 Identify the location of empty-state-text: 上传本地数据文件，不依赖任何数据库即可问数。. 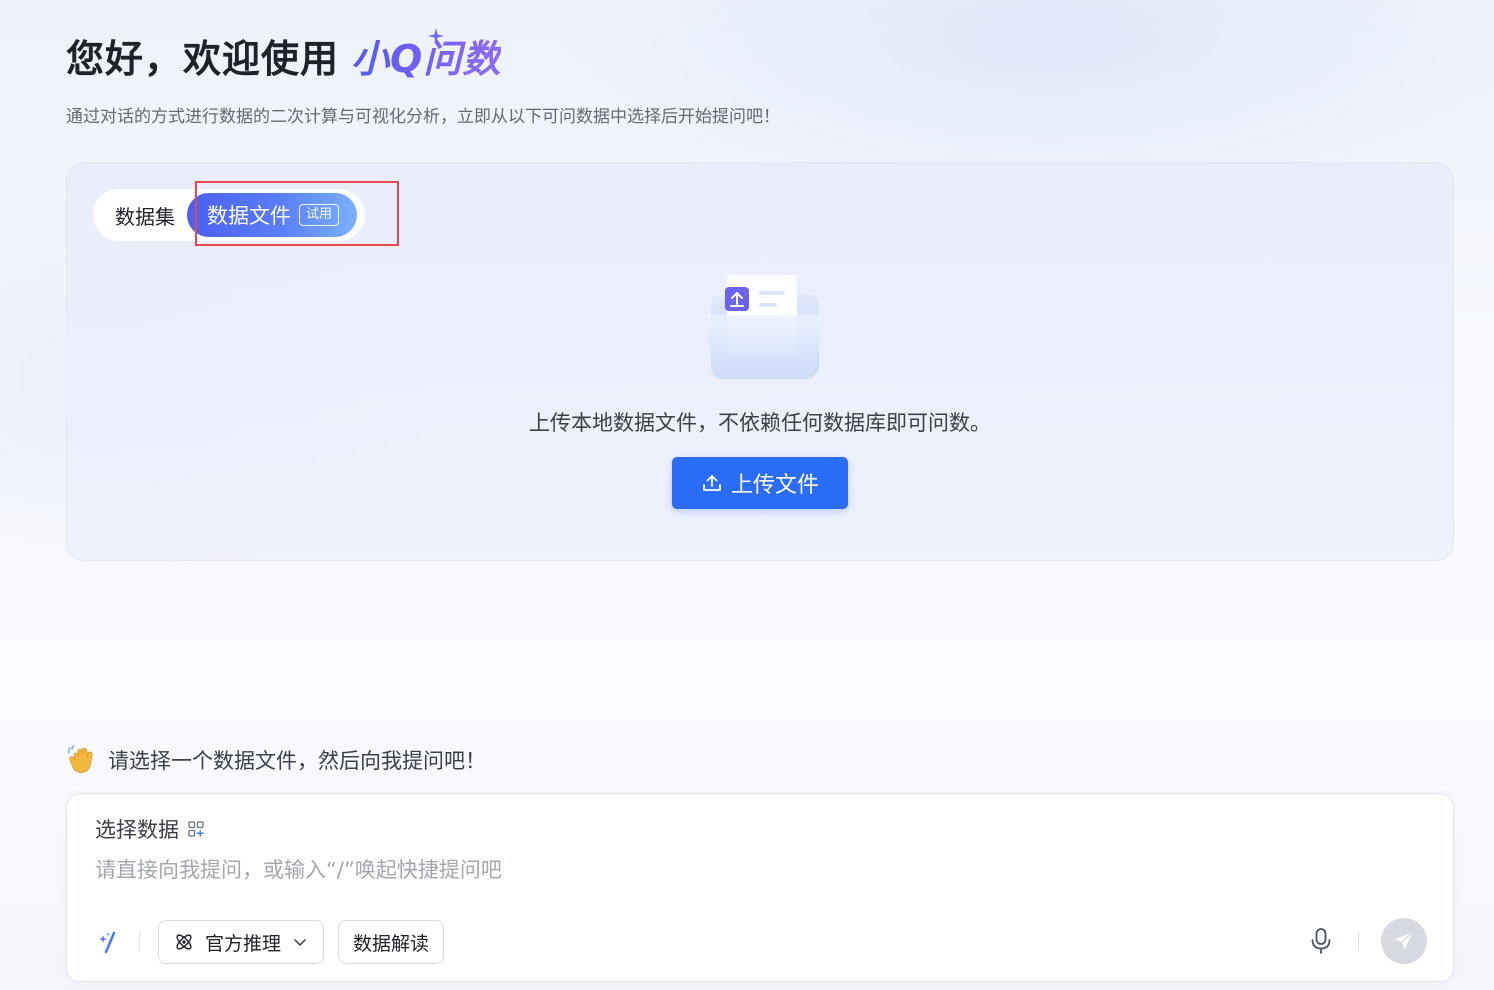
(760, 423).